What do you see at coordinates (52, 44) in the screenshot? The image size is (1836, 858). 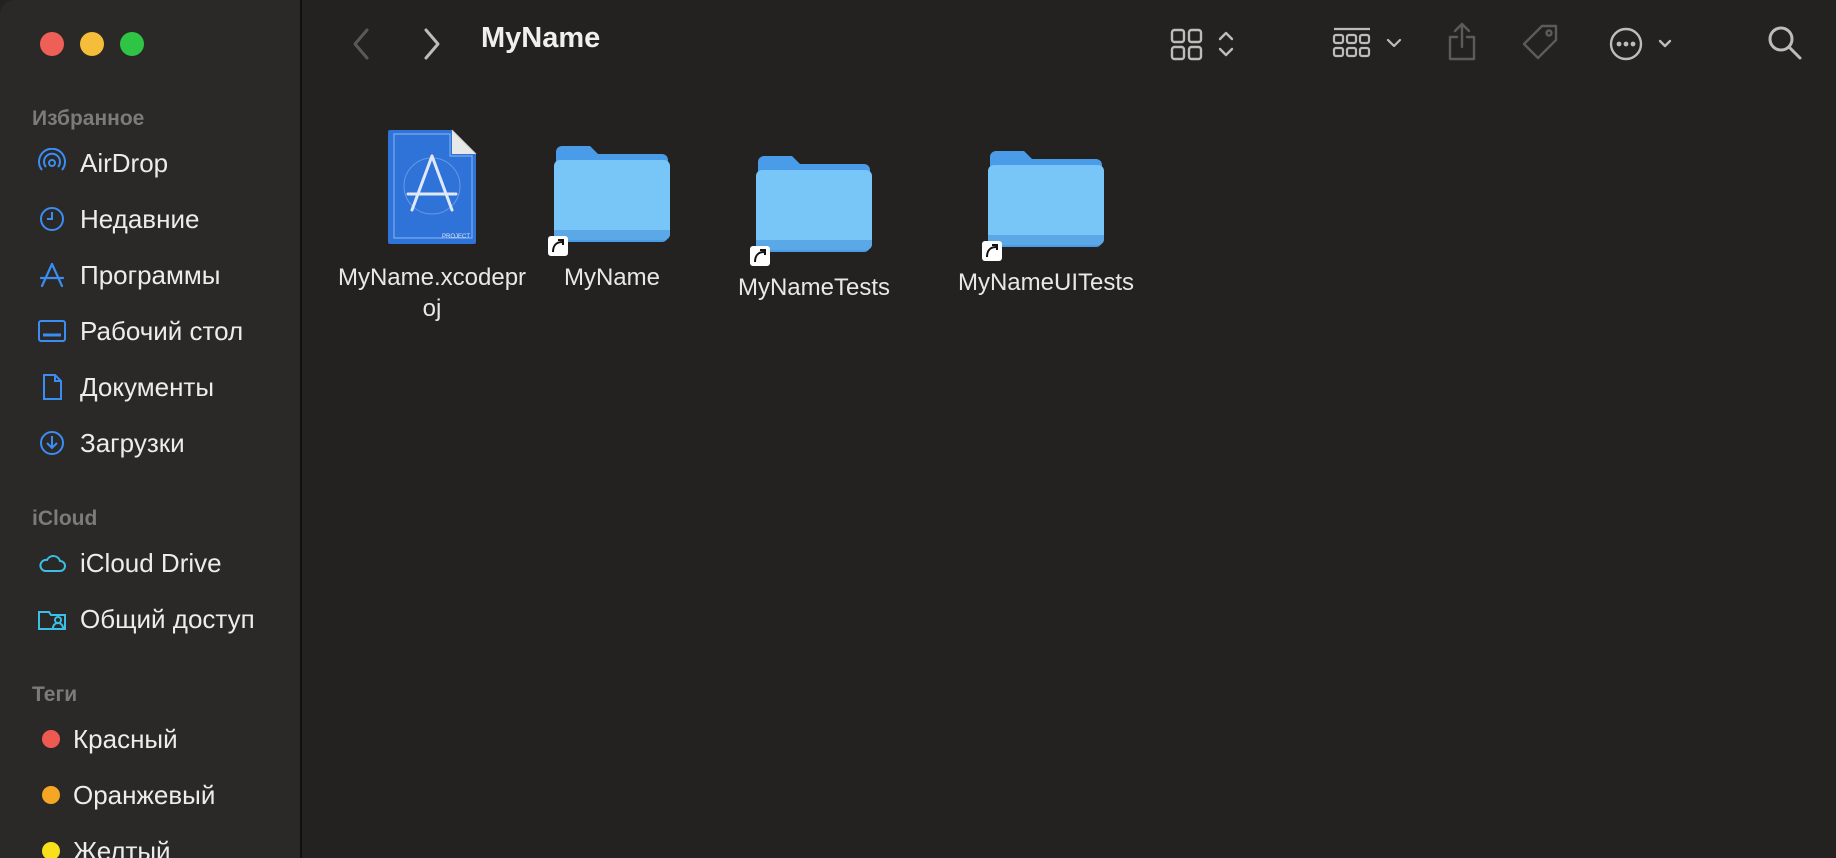 I see `close-button` at bounding box center [52, 44].